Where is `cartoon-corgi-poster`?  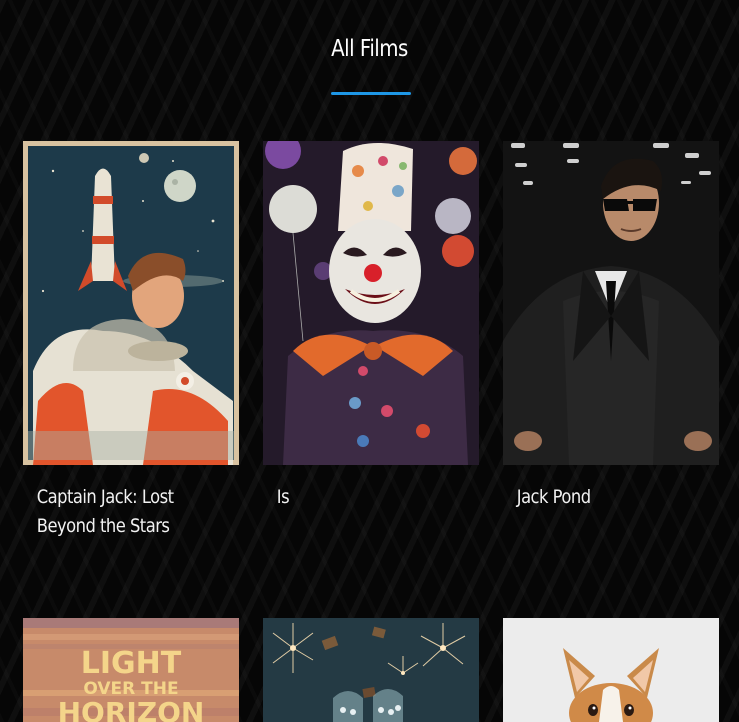 cartoon-corgi-poster is located at coordinates (611, 670).